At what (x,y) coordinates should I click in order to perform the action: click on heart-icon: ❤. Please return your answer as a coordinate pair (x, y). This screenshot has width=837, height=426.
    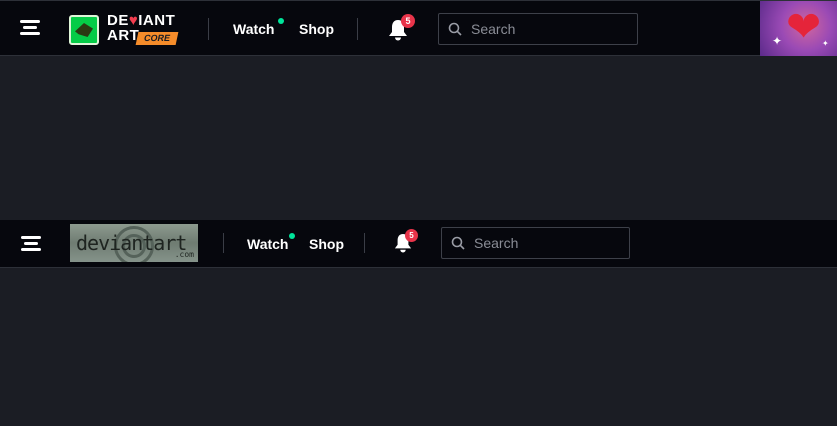
    Looking at the image, I should click on (804, 26).